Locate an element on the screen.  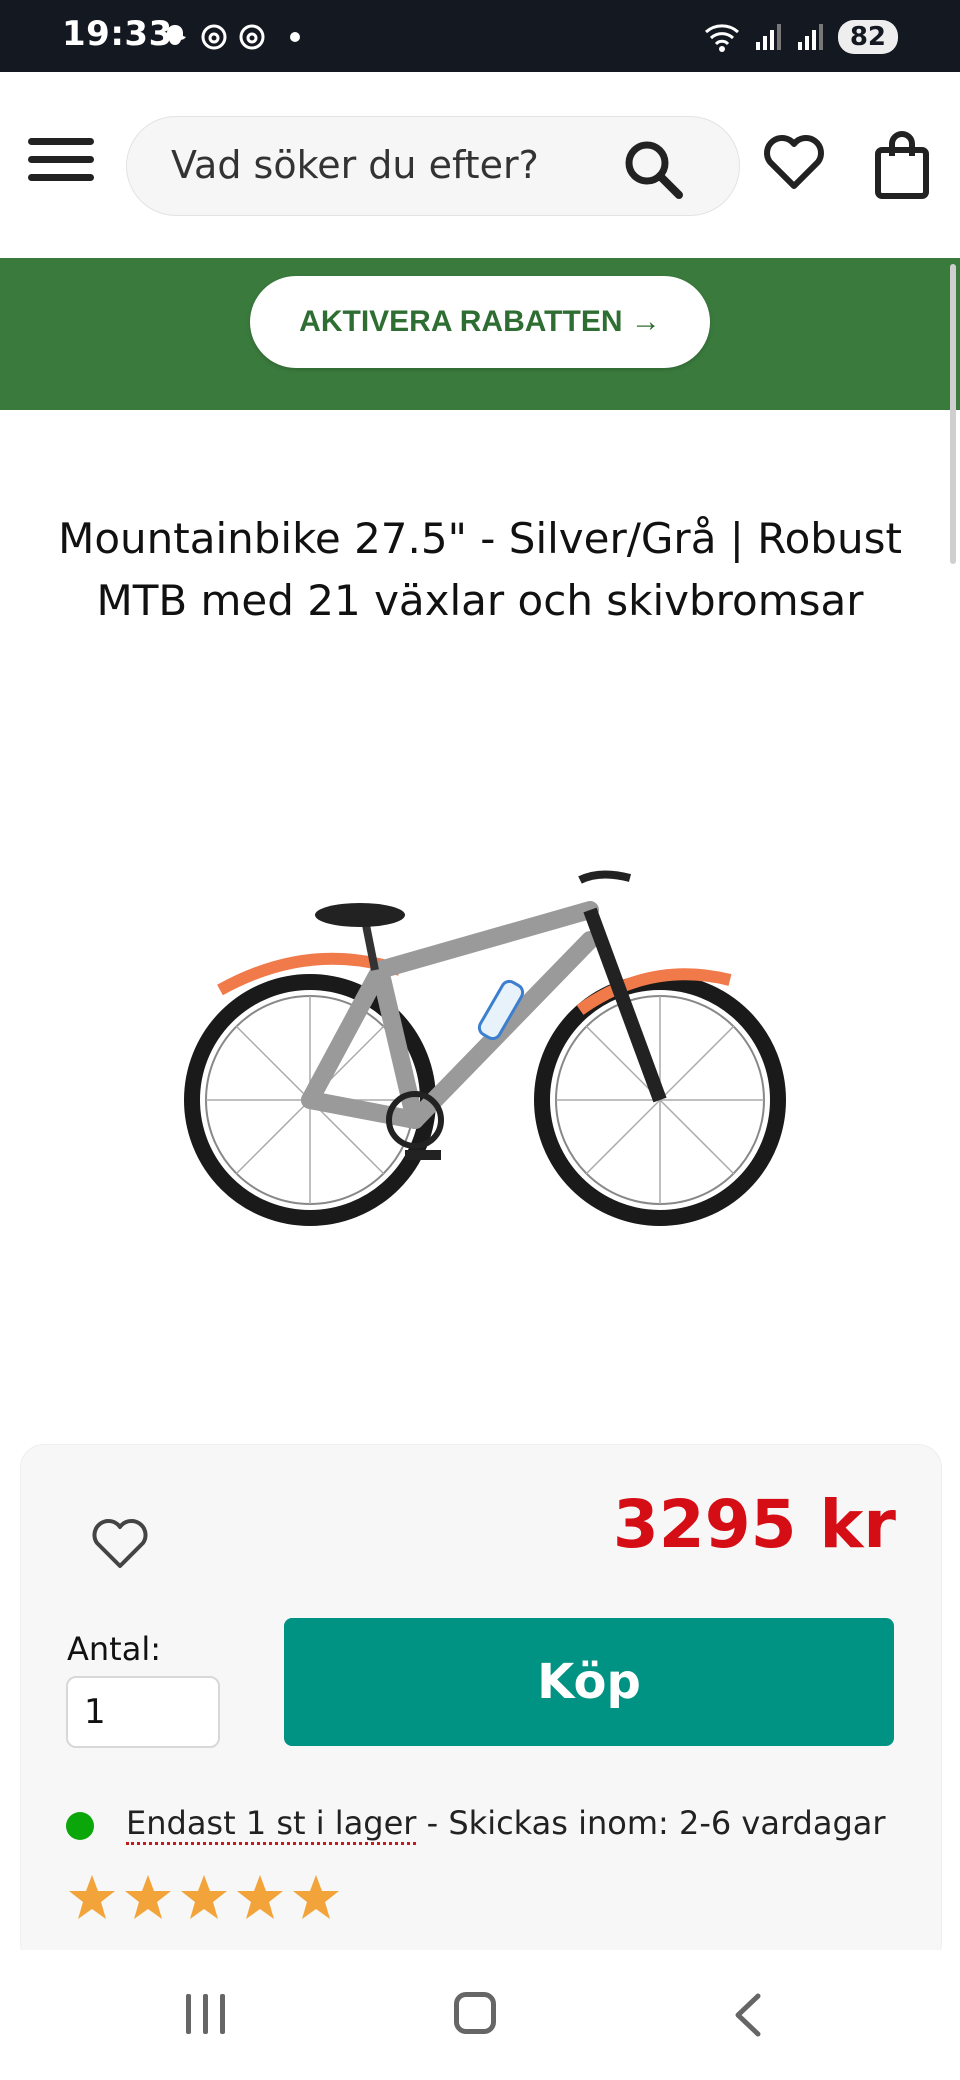
quantity-label: Antal: is located at coordinates (114, 1649).